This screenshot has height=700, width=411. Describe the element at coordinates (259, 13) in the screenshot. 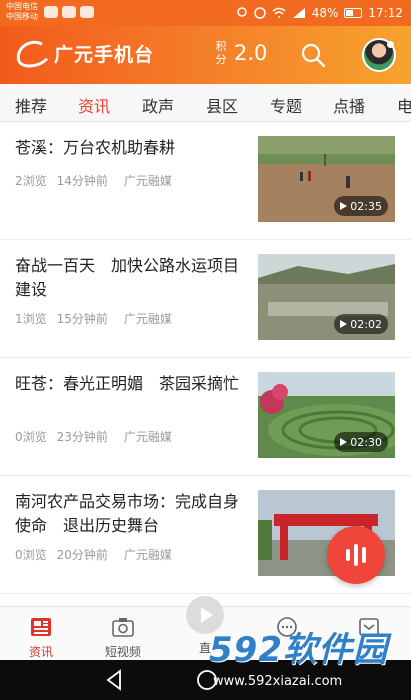

I see `alarm-icon` at that location.